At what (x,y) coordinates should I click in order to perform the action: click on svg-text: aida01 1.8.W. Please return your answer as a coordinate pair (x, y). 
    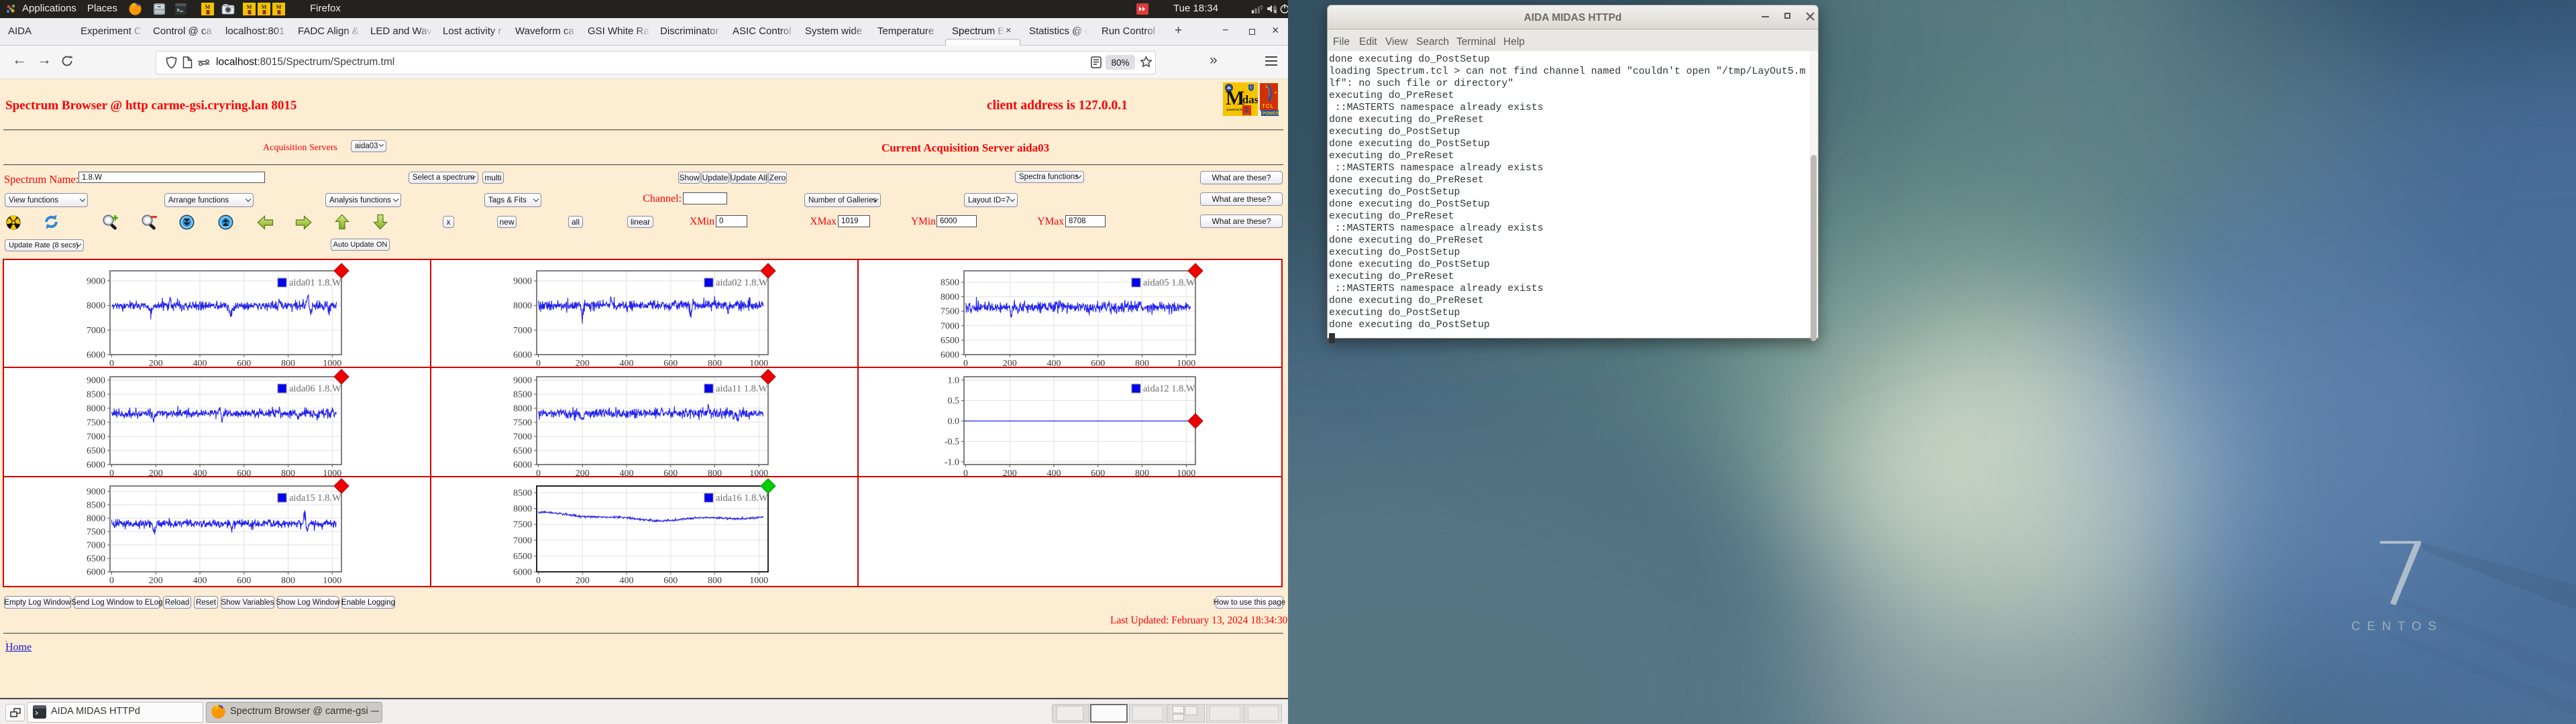
    Looking at the image, I should click on (315, 283).